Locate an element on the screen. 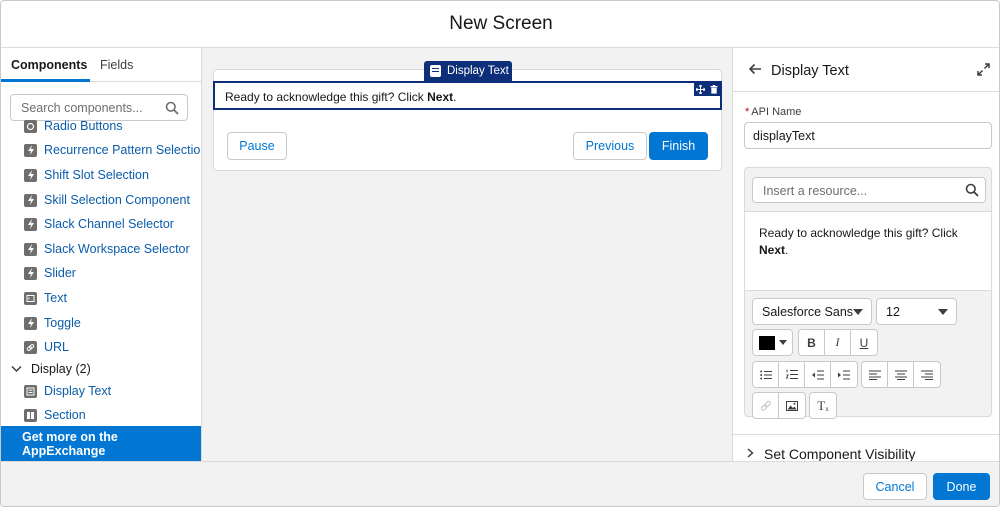 This screenshot has height=507, width=1000. underline-button: U is located at coordinates (864, 342).